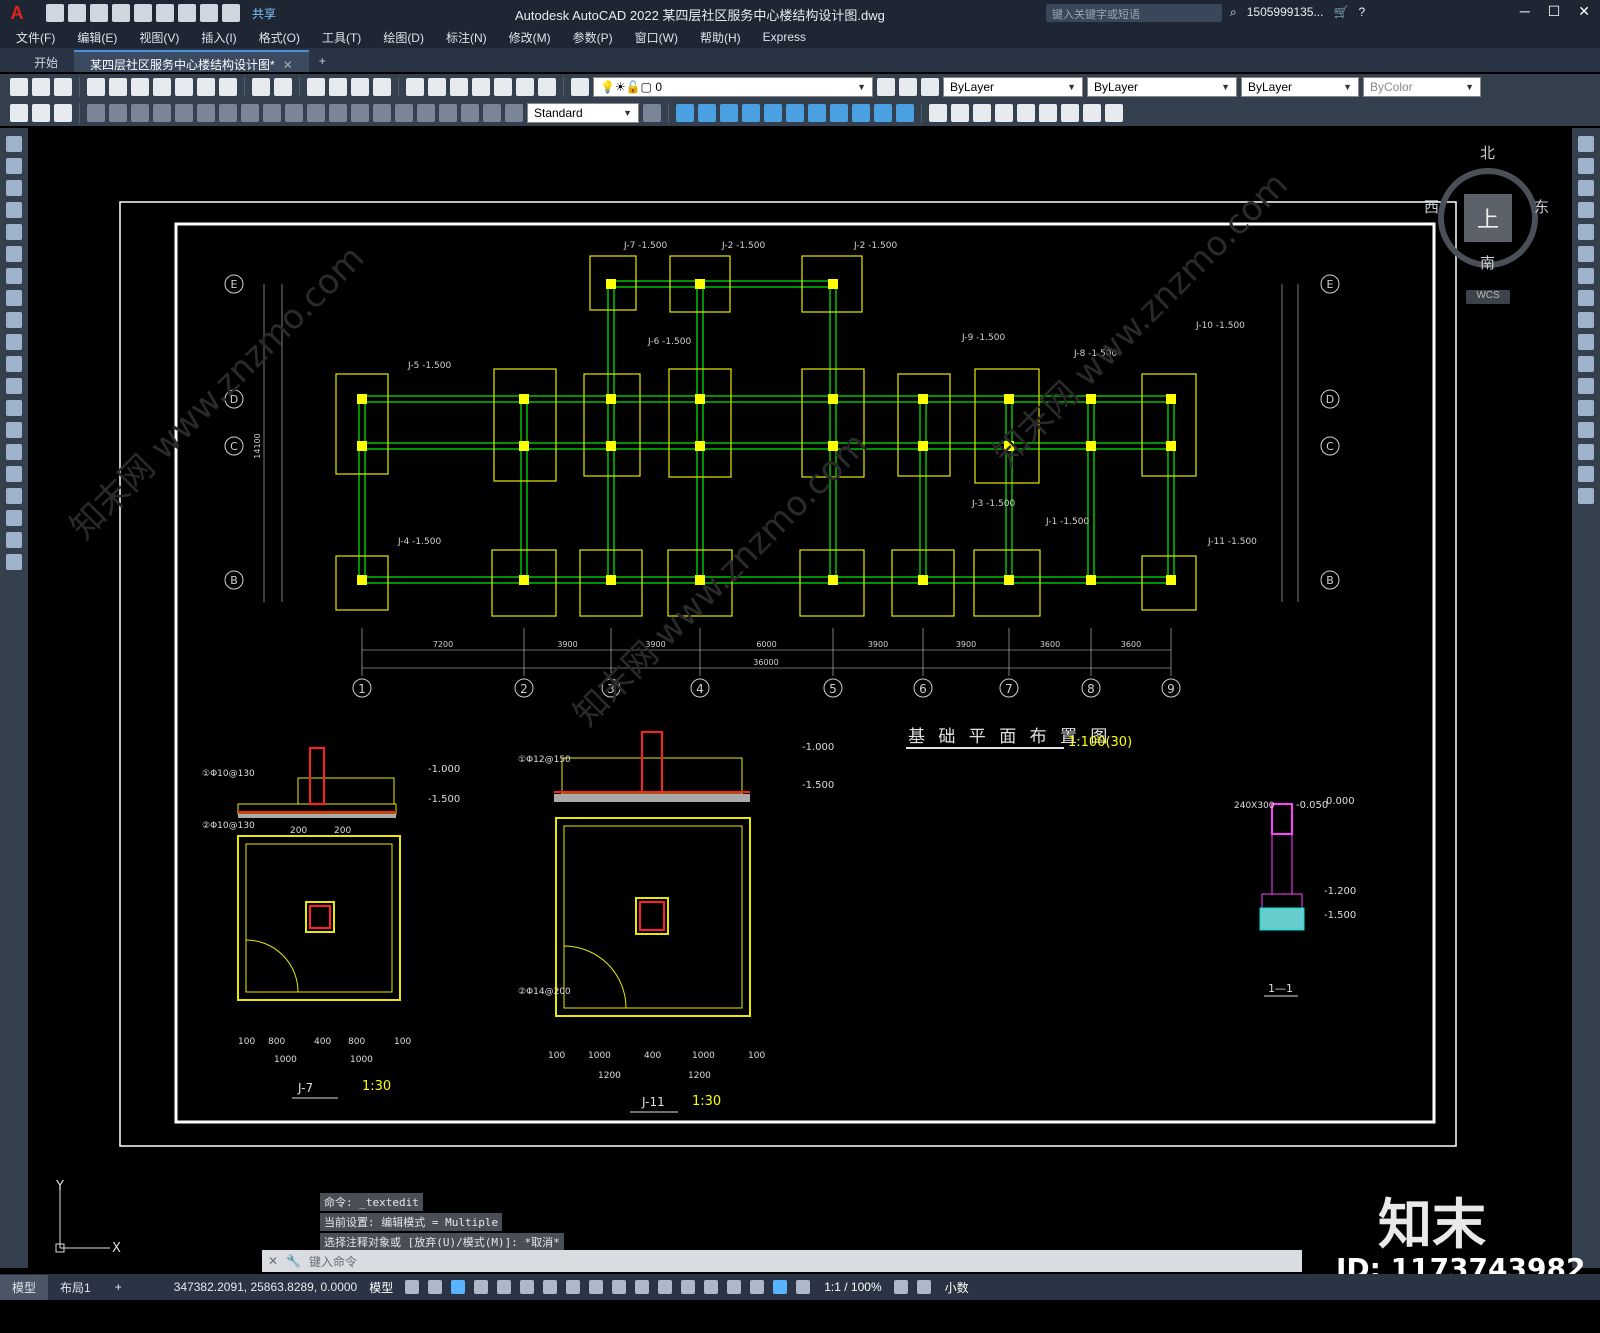  I want to click on add-layout-button: +, so click(118, 1287).